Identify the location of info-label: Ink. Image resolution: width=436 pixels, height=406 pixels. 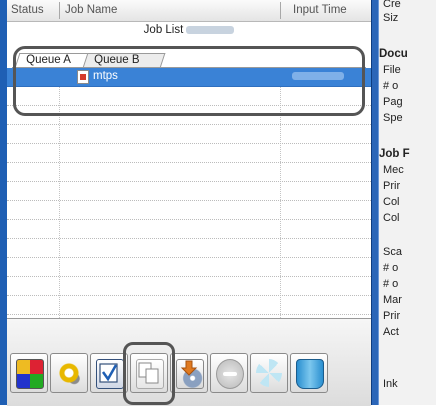
(390, 384).